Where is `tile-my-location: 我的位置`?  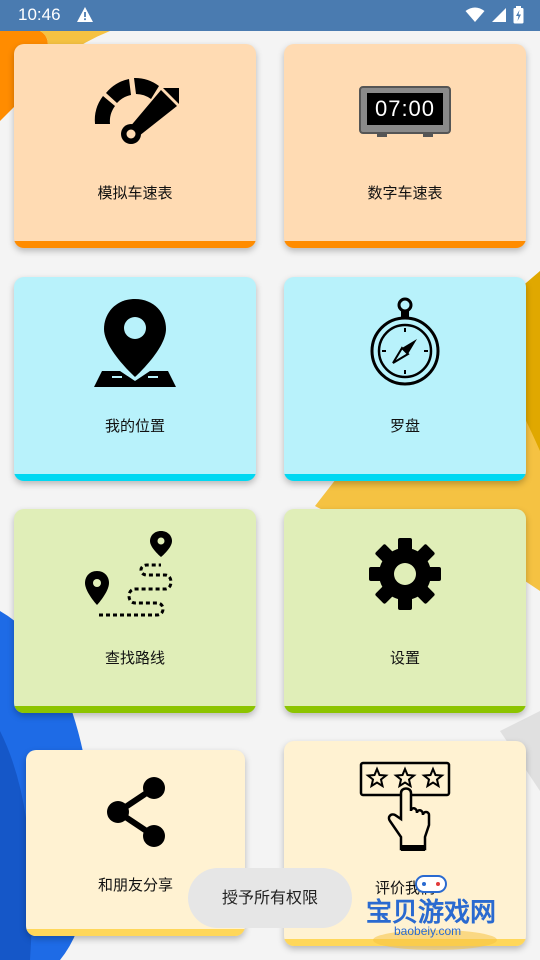 tile-my-location: 我的位置 is located at coordinates (135, 379).